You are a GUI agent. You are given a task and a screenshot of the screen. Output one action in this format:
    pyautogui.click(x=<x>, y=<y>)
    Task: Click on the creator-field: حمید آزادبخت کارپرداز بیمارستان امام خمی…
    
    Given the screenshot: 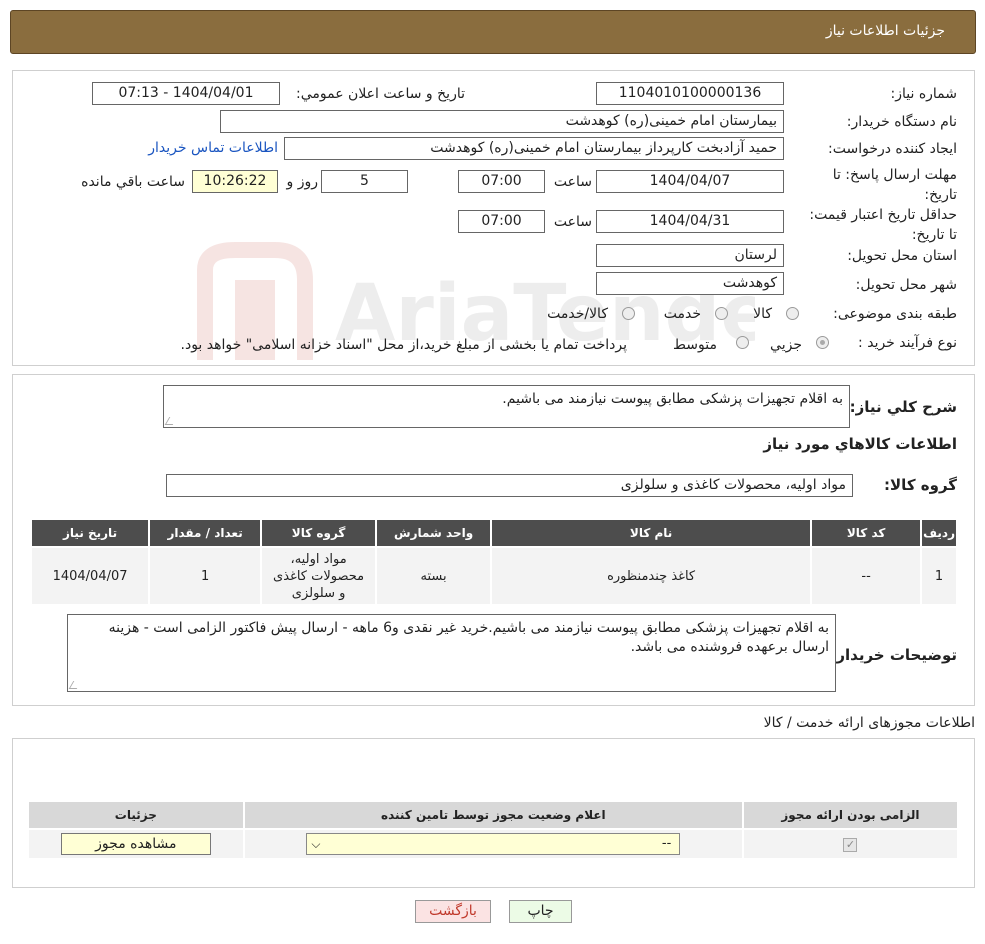 What is the action you would take?
    pyautogui.click(x=534, y=148)
    